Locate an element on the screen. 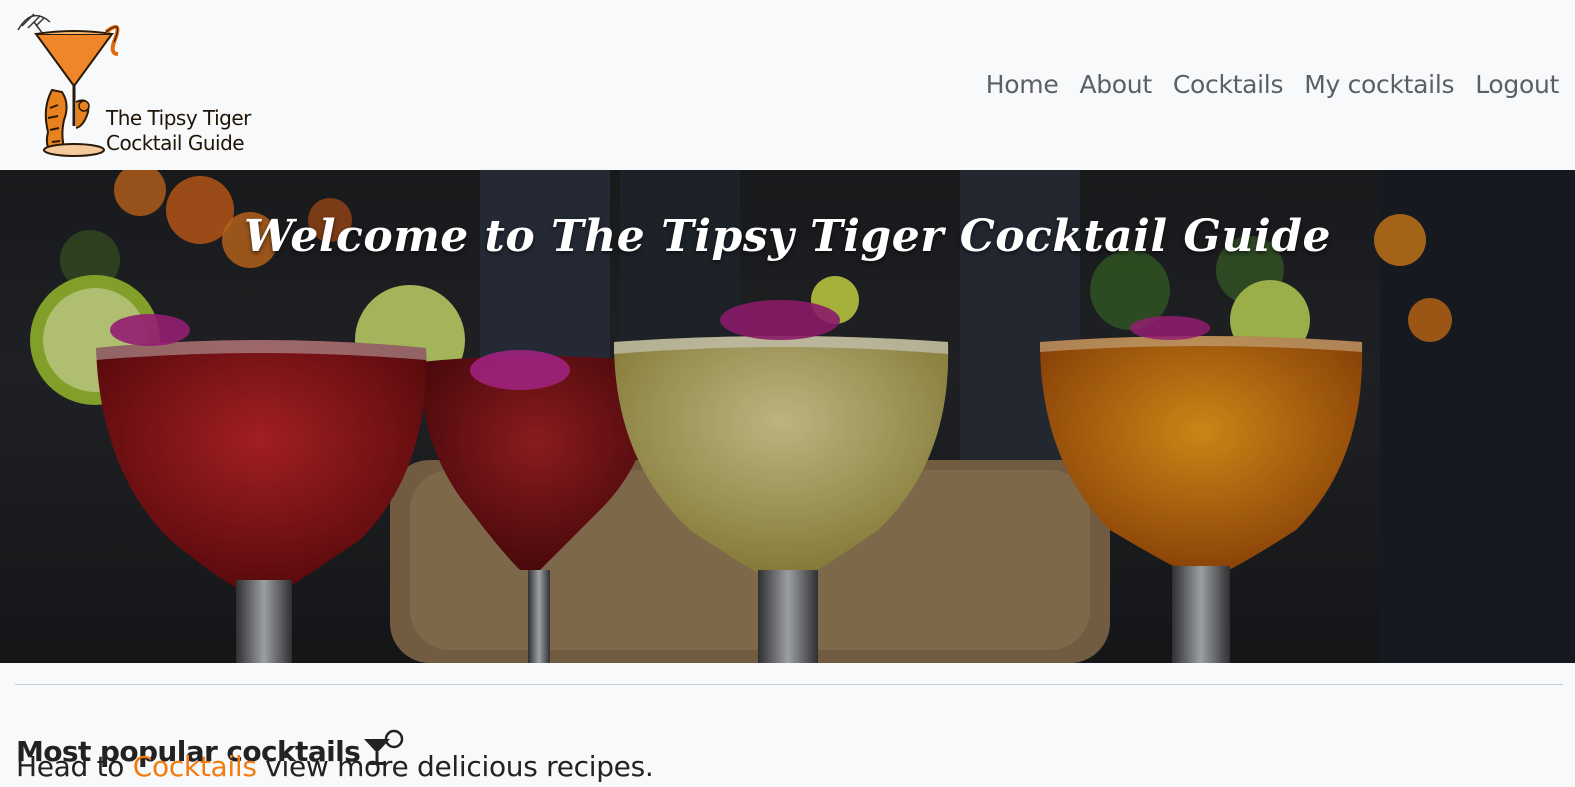 The height and width of the screenshot is (787, 1575). lead-prefix: Head to is located at coordinates (74, 766).